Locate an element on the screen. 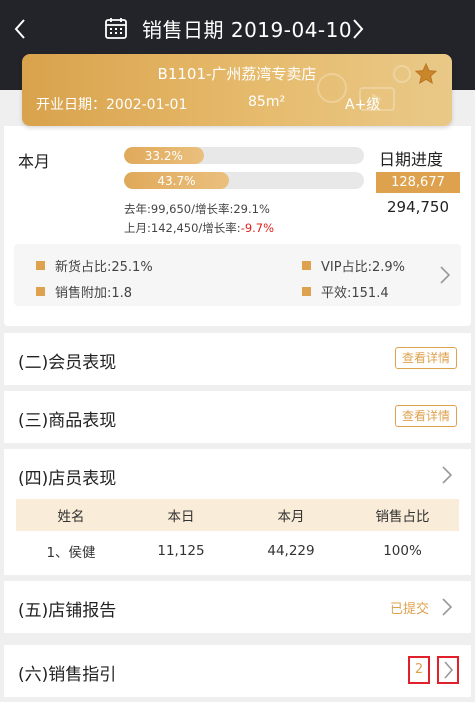 The image size is (475, 702). month-label: 本月 is located at coordinates (34, 161).